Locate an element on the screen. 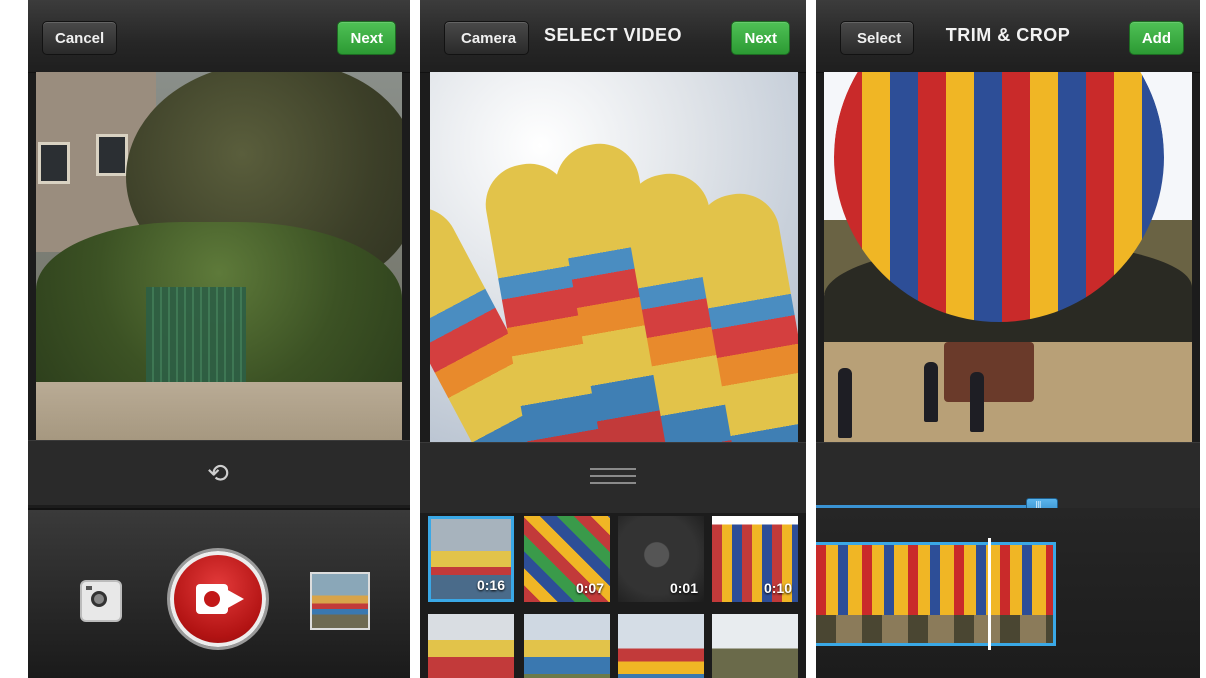 This screenshot has height=678, width=1206. video-duration: 0:10 is located at coordinates (777, 588).